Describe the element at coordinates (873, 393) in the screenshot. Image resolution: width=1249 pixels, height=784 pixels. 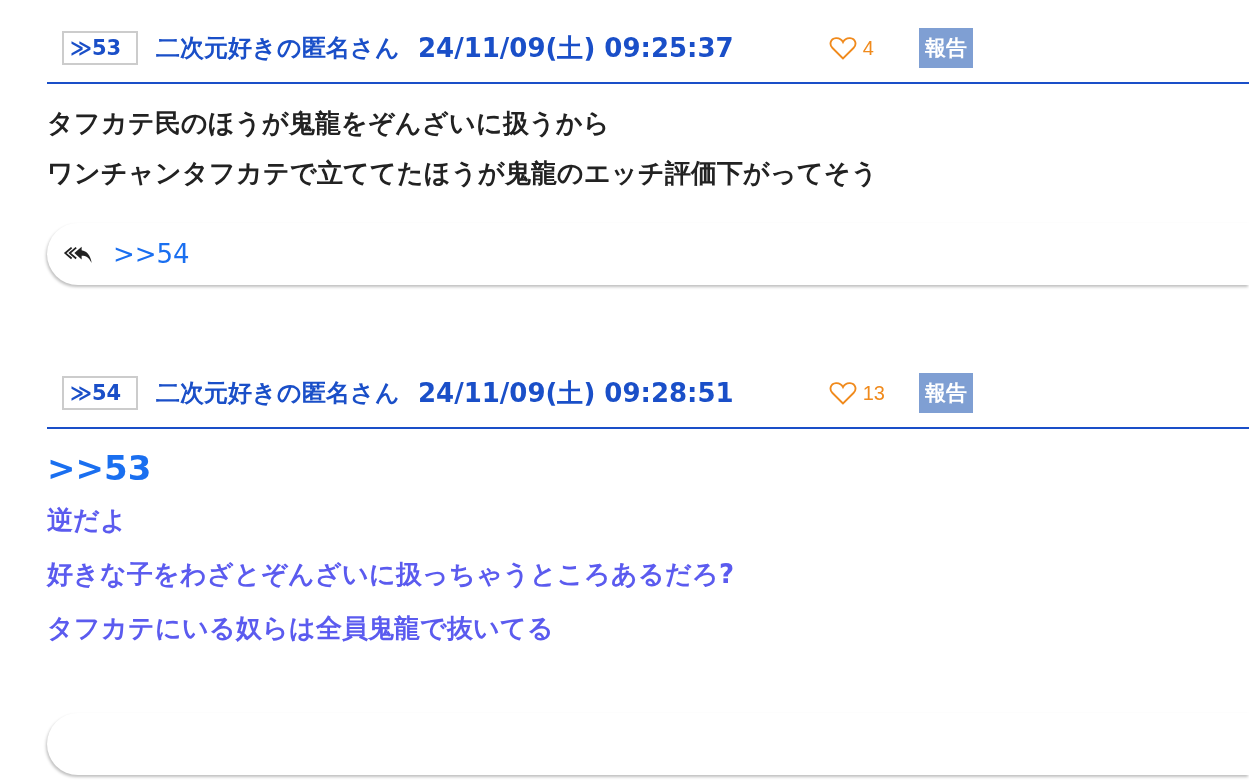
I see `like-button: 13` at that location.